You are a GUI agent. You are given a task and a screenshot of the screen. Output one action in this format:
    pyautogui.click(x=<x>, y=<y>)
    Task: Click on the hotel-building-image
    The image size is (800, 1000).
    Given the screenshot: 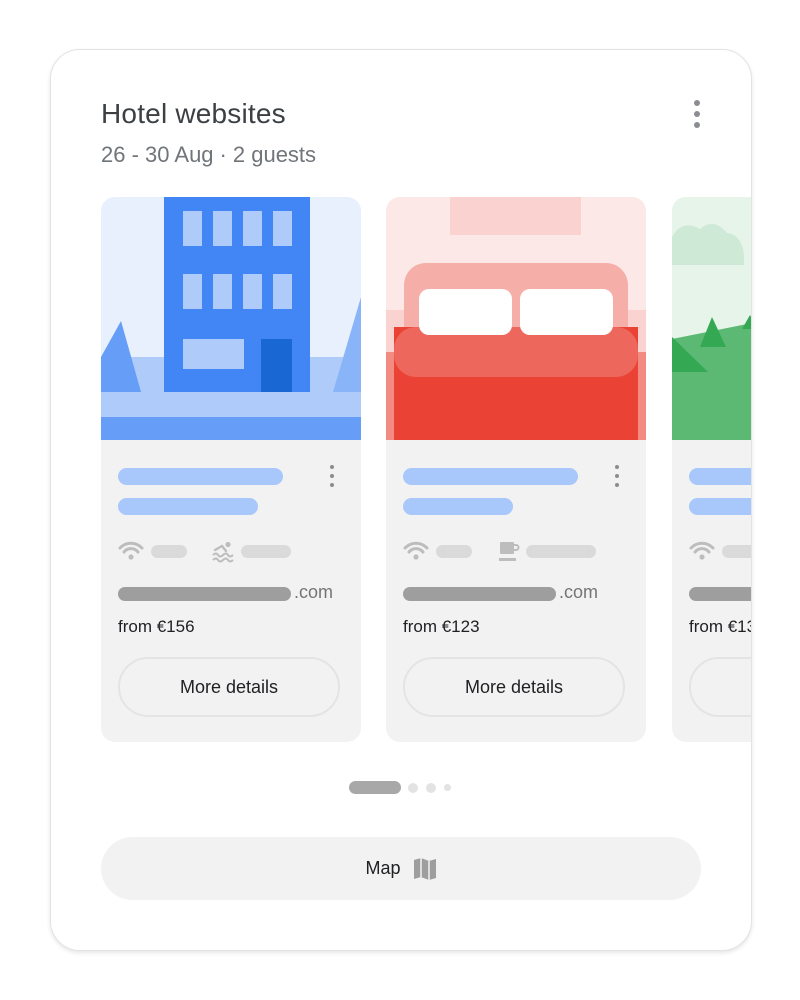 What is the action you would take?
    pyautogui.click(x=231, y=318)
    